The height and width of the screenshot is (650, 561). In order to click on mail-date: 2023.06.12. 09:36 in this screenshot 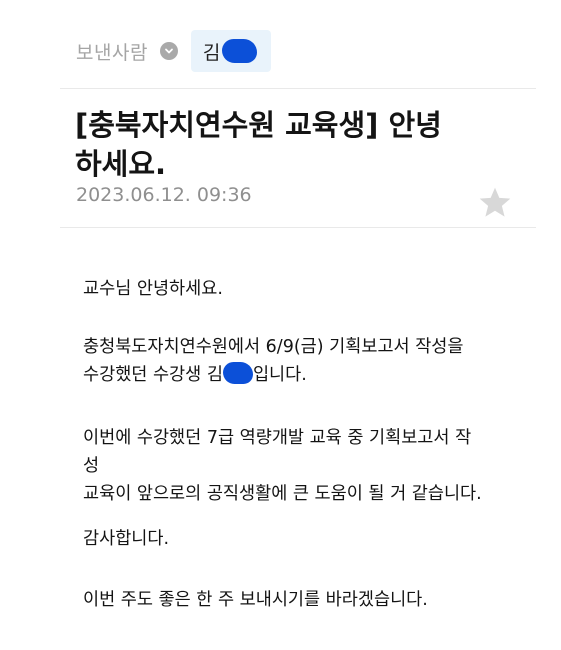, I will do `click(164, 195)`.